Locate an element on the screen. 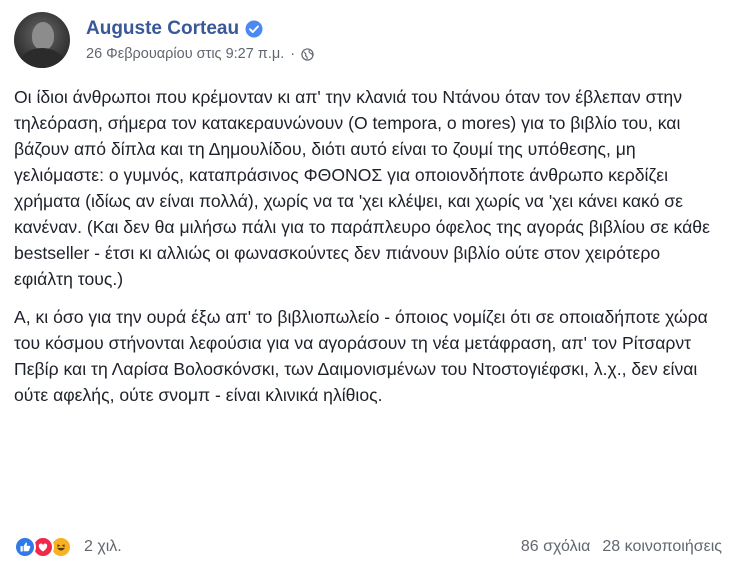 This screenshot has height=575, width=735. reactions-summary: 2 χιλ. is located at coordinates (68, 547).